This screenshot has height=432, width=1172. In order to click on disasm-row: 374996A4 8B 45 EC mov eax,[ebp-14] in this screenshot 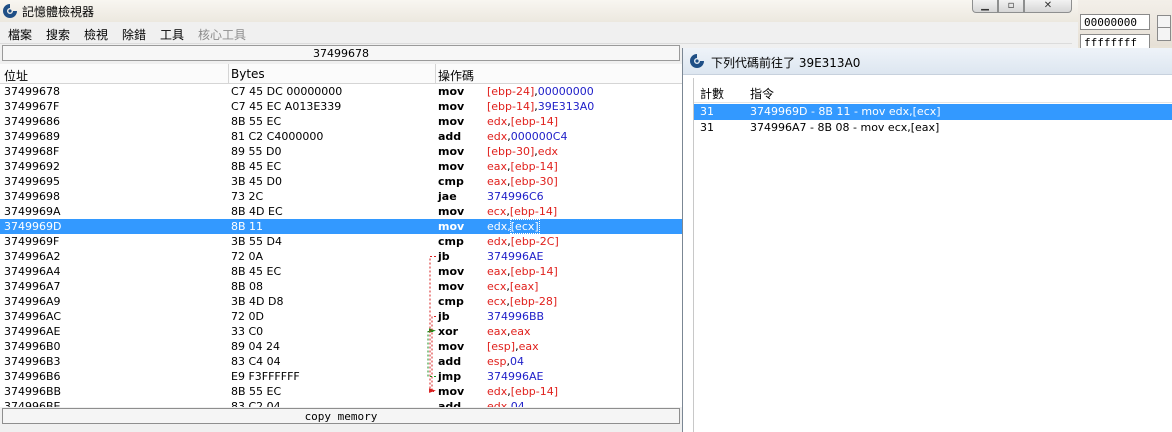, I will do `click(341, 271)`.